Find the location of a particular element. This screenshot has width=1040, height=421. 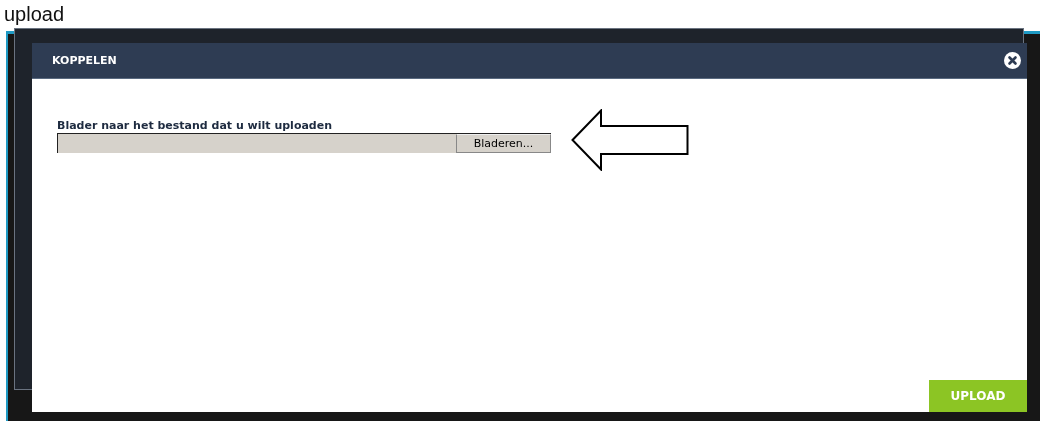

close-icon is located at coordinates (1012, 60).